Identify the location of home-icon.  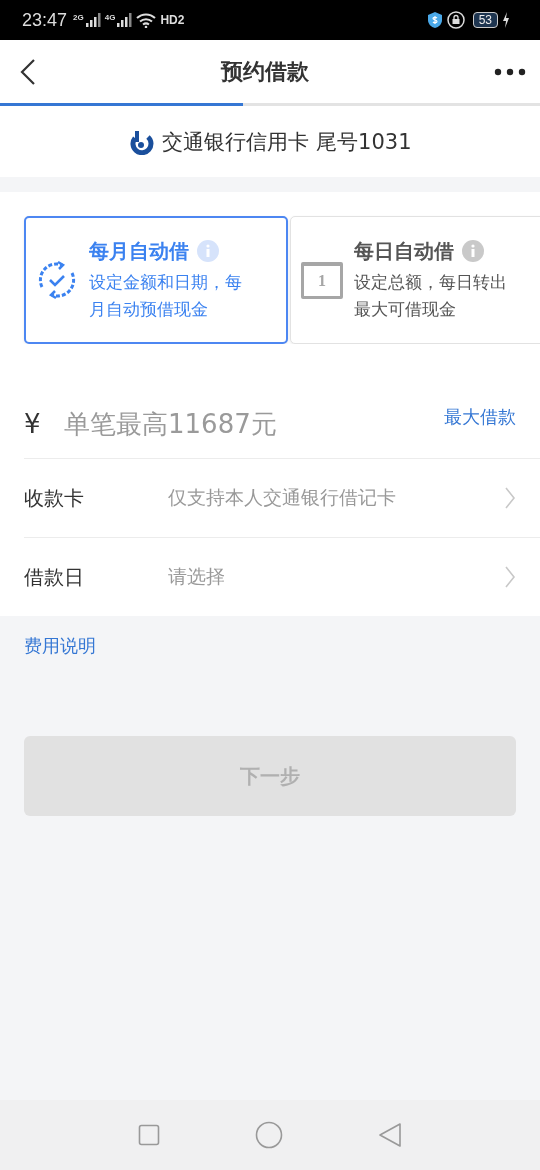
(269, 1135).